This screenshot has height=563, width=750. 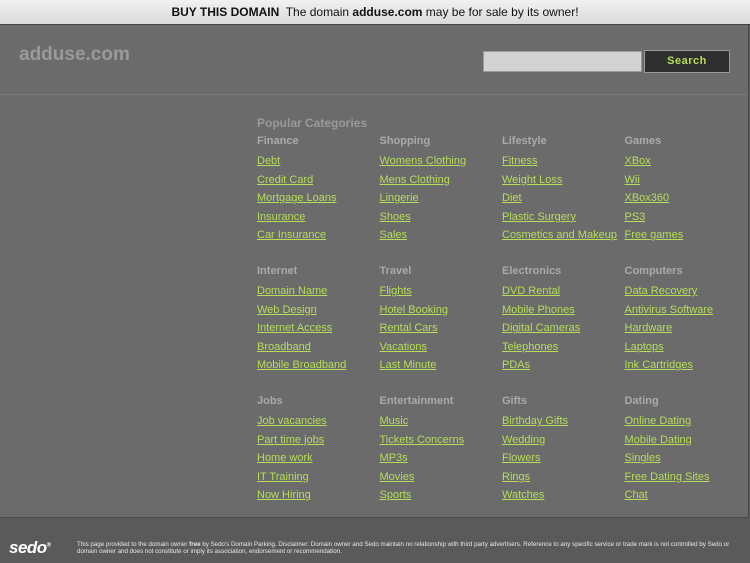 What do you see at coordinates (318, 236) in the screenshot?
I see `category-link: Car Insurance` at bounding box center [318, 236].